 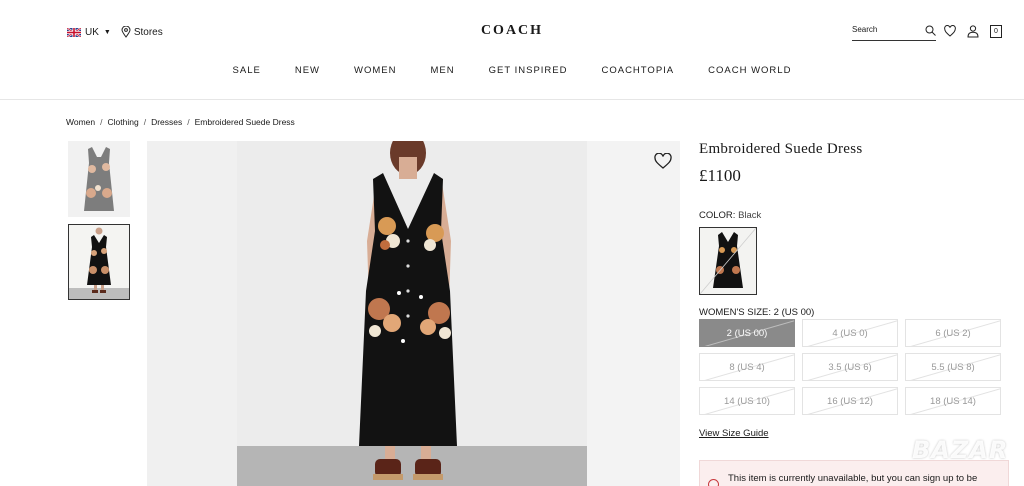 I want to click on nav-coach-world: COACH WORLD, so click(x=749, y=70).